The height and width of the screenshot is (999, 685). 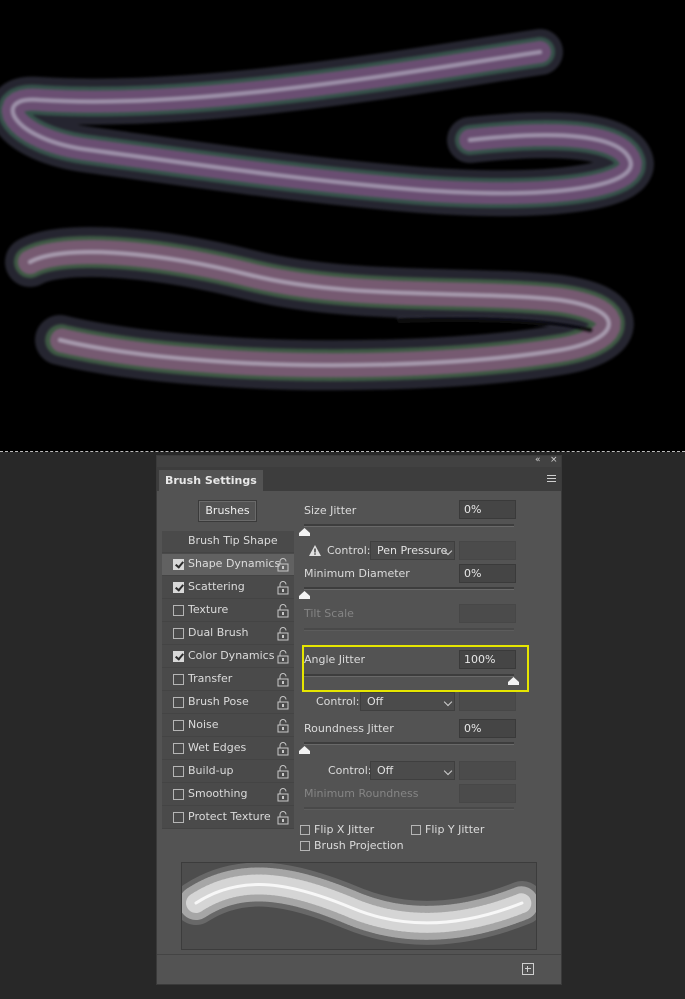 What do you see at coordinates (407, 701) in the screenshot?
I see `angle-control-dropdown: Off` at bounding box center [407, 701].